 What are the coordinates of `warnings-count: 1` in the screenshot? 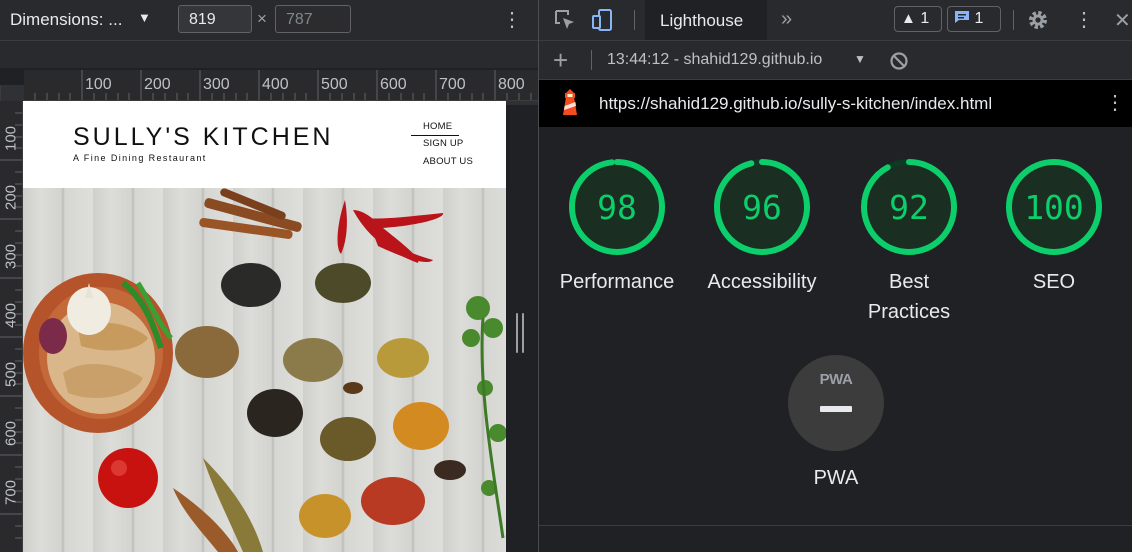 It's located at (925, 18).